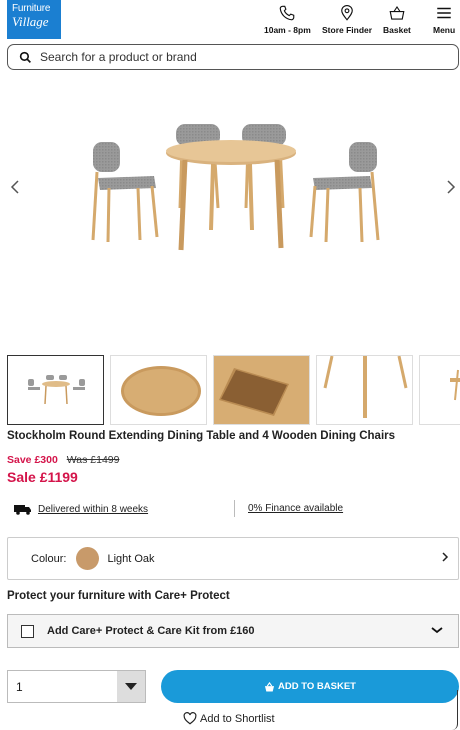  What do you see at coordinates (295, 508) in the screenshot?
I see `finance-link: 0% Finance available` at bounding box center [295, 508].